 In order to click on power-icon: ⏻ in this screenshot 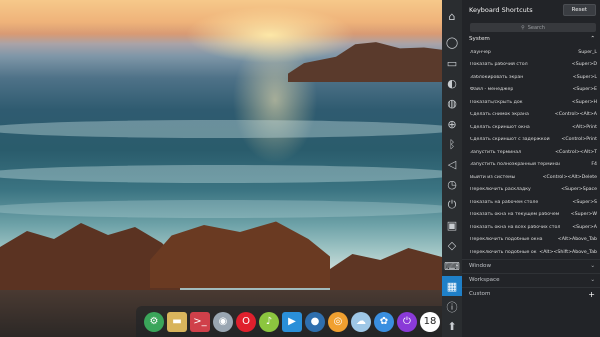, I will do `click(452, 205)`.